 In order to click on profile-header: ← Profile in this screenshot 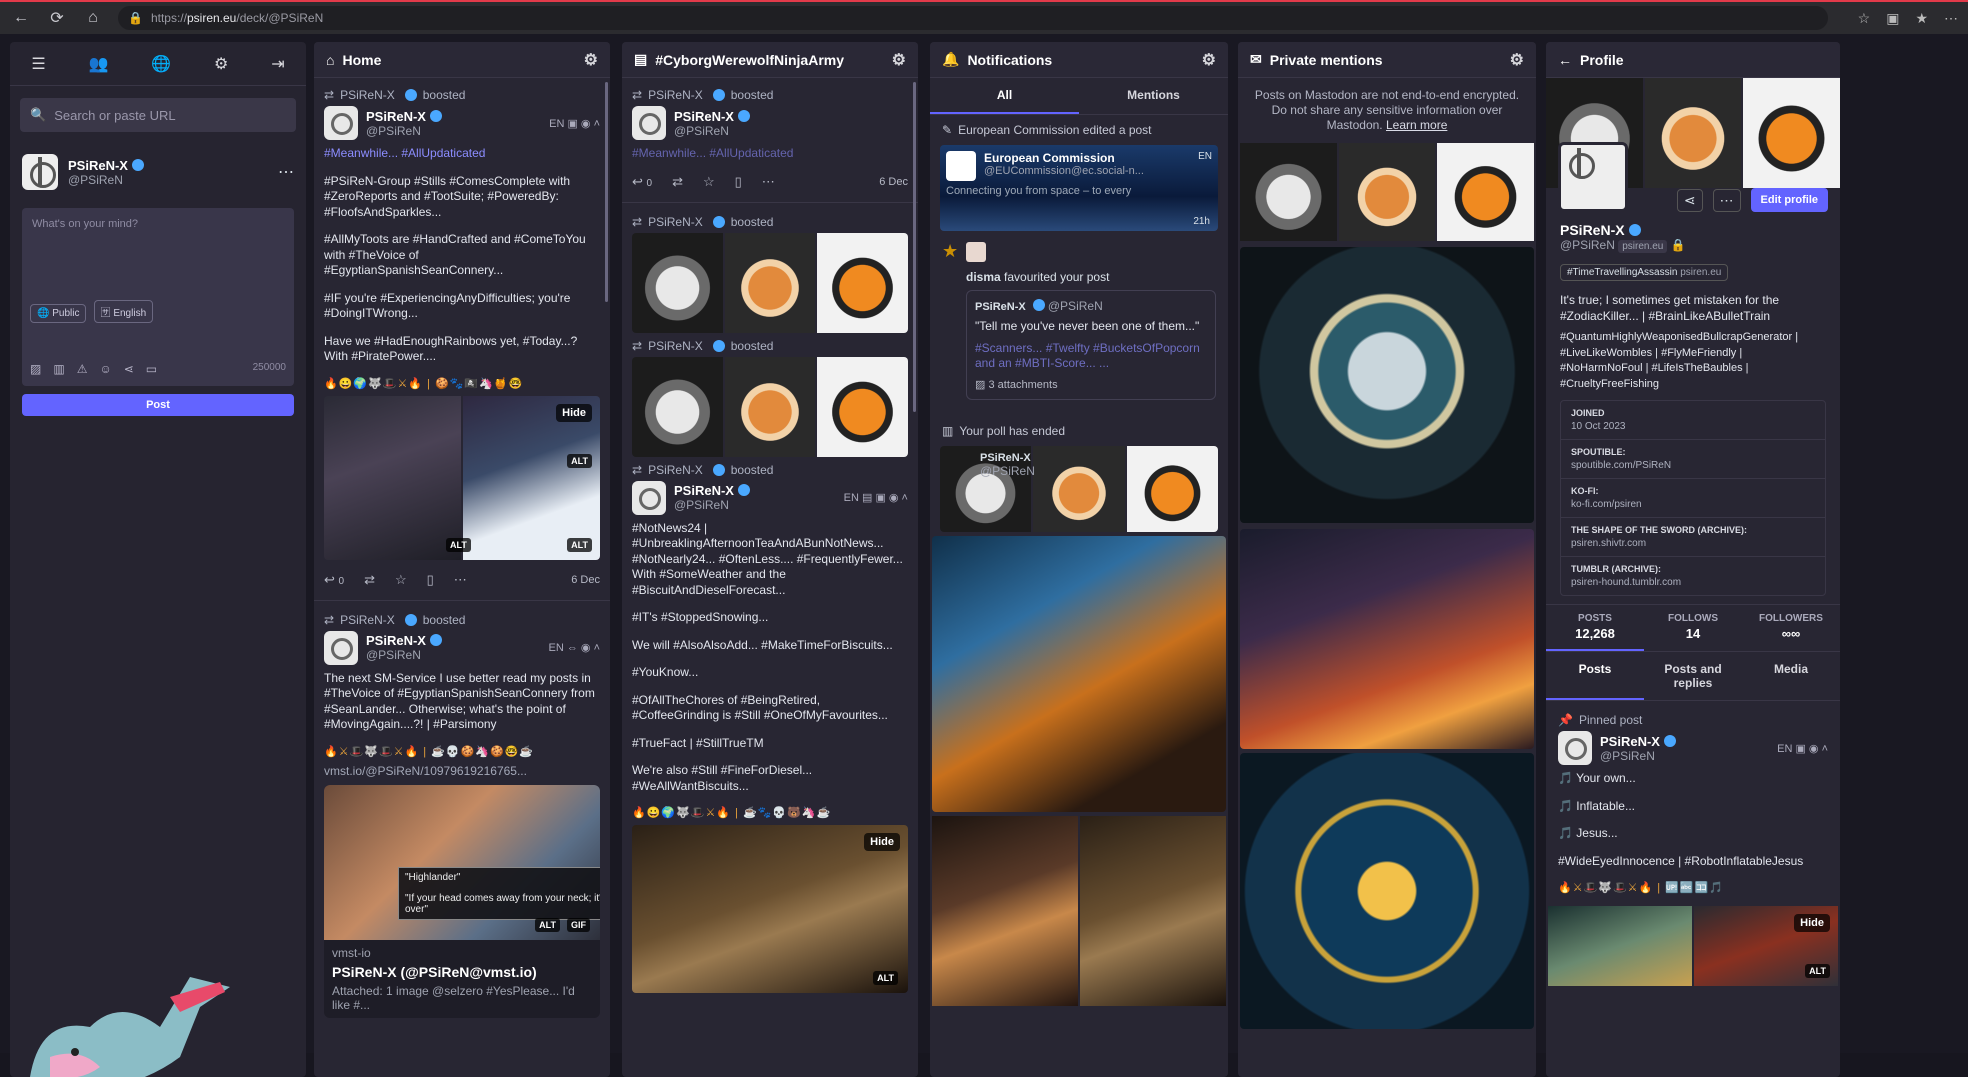, I will do `click(1693, 60)`.